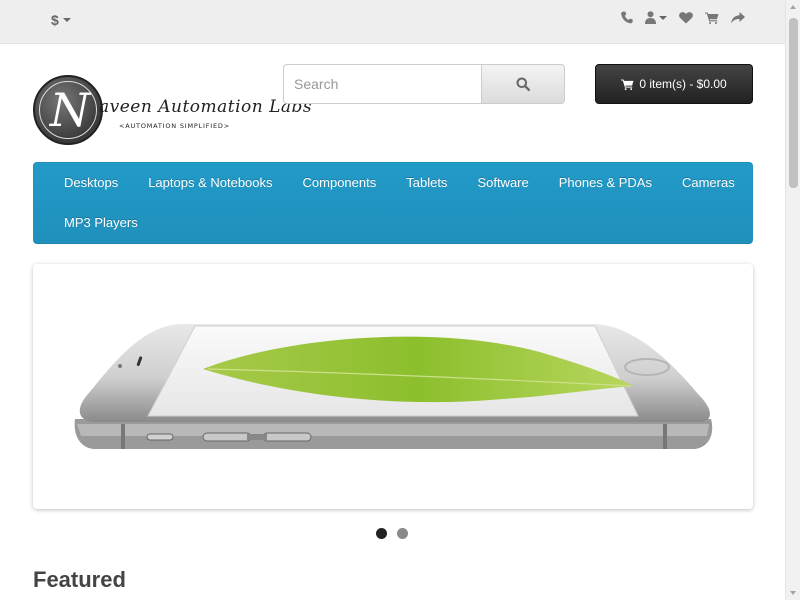 This screenshot has height=600, width=800. Describe the element at coordinates (792, 300) in the screenshot. I see `page-scrollbar` at that location.